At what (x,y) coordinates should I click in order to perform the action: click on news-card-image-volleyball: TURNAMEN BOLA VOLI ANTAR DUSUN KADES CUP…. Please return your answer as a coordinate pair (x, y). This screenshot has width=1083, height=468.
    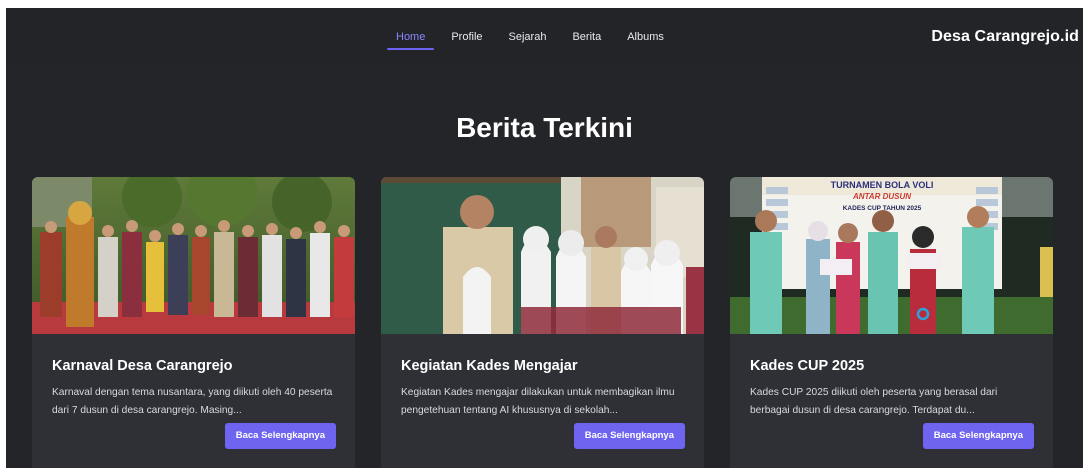
    Looking at the image, I should click on (891, 255).